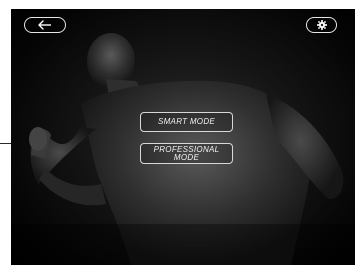 The width and height of the screenshot is (355, 265). I want to click on settings-button, so click(321, 25).